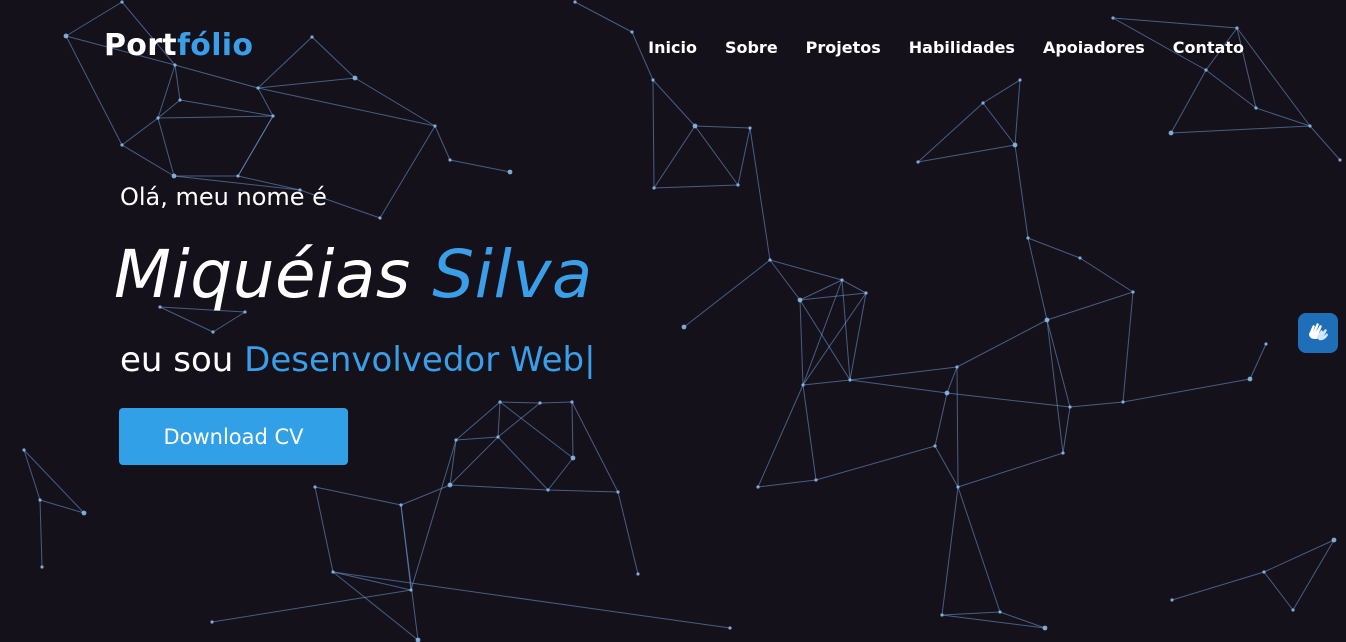 The image size is (1346, 642). Describe the element at coordinates (843, 47) in the screenshot. I see `nav-item-projetos: Projetos` at that location.